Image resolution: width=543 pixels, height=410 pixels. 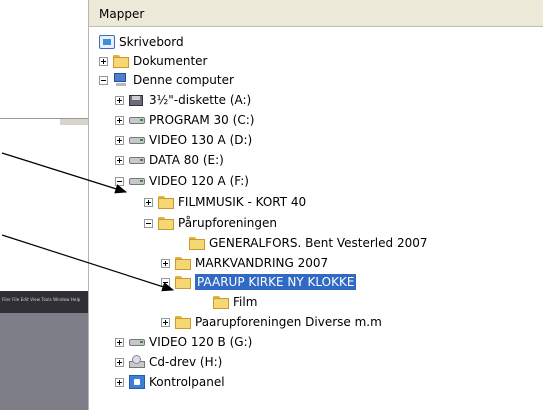 I want to click on arrow-to-selected-folder, so click(x=88, y=263).